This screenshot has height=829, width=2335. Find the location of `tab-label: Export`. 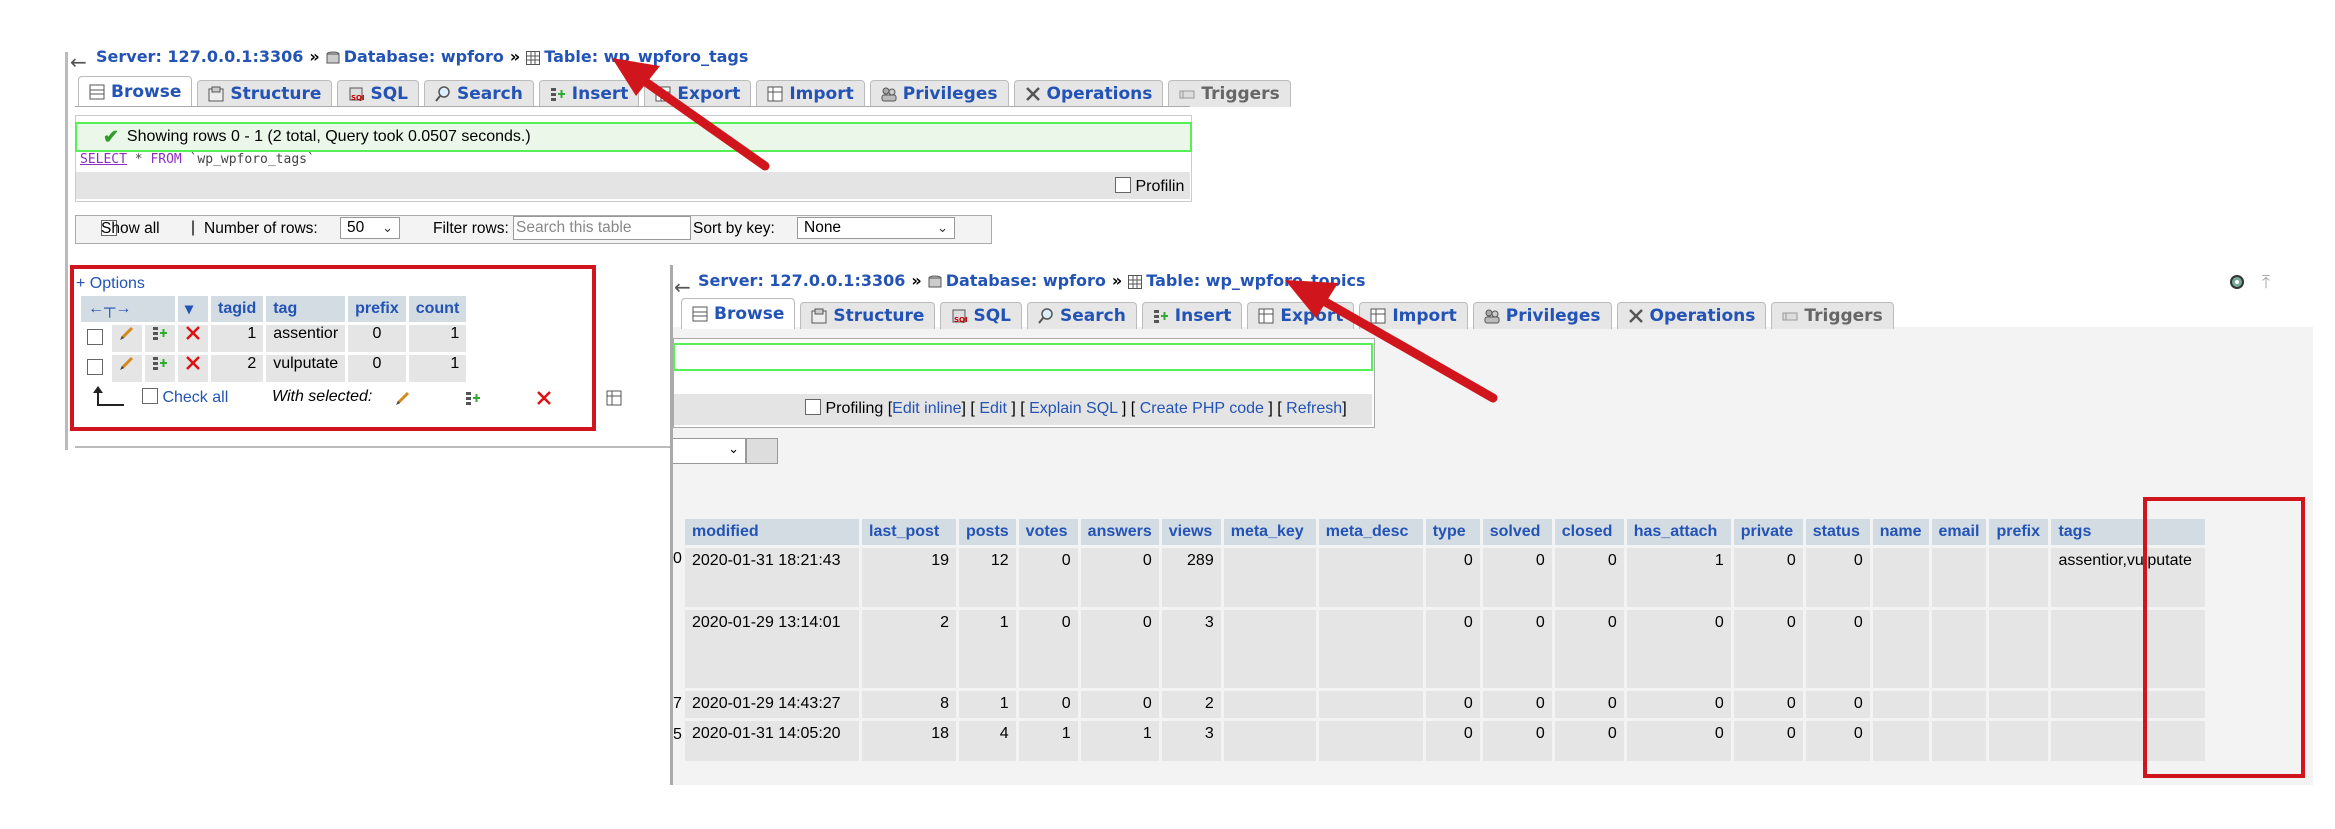

tab-label: Export is located at coordinates (1312, 316).